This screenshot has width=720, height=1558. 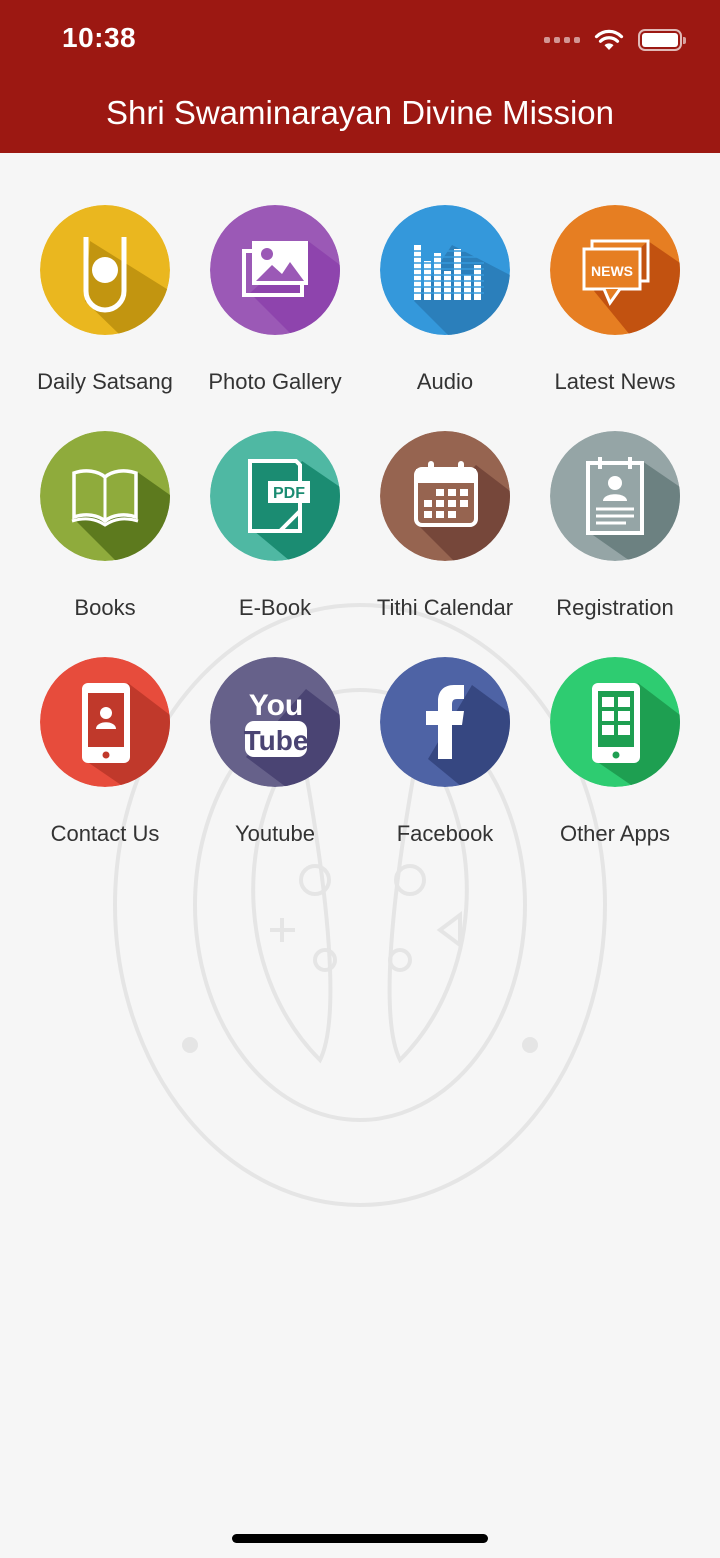 What do you see at coordinates (615, 496) in the screenshot?
I see `registration-icon` at bounding box center [615, 496].